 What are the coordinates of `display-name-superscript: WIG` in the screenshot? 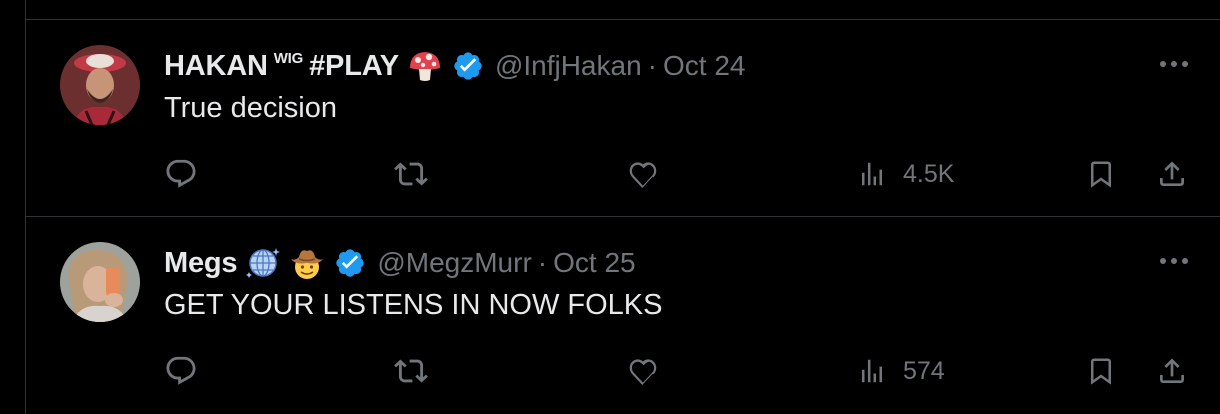 It's located at (288, 58).